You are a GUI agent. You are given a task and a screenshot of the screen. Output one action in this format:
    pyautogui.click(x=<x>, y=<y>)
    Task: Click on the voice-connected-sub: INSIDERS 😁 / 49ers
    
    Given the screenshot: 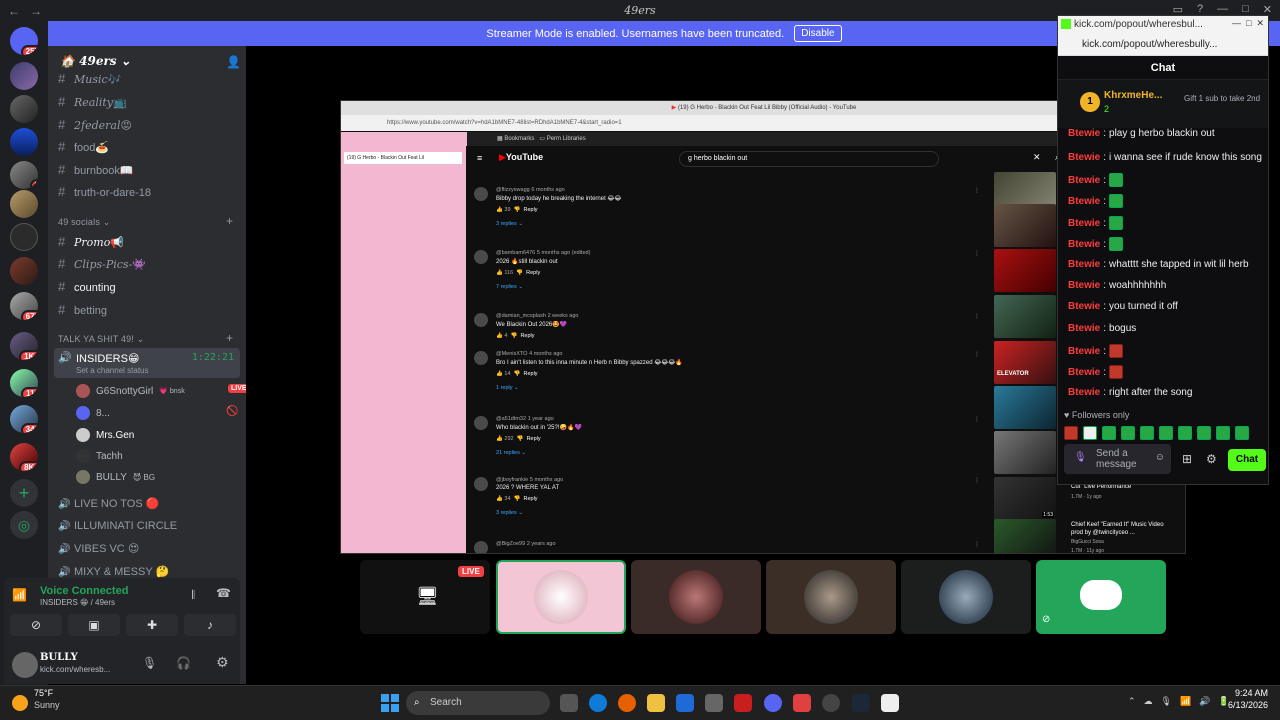 What is the action you would take?
    pyautogui.click(x=77, y=602)
    